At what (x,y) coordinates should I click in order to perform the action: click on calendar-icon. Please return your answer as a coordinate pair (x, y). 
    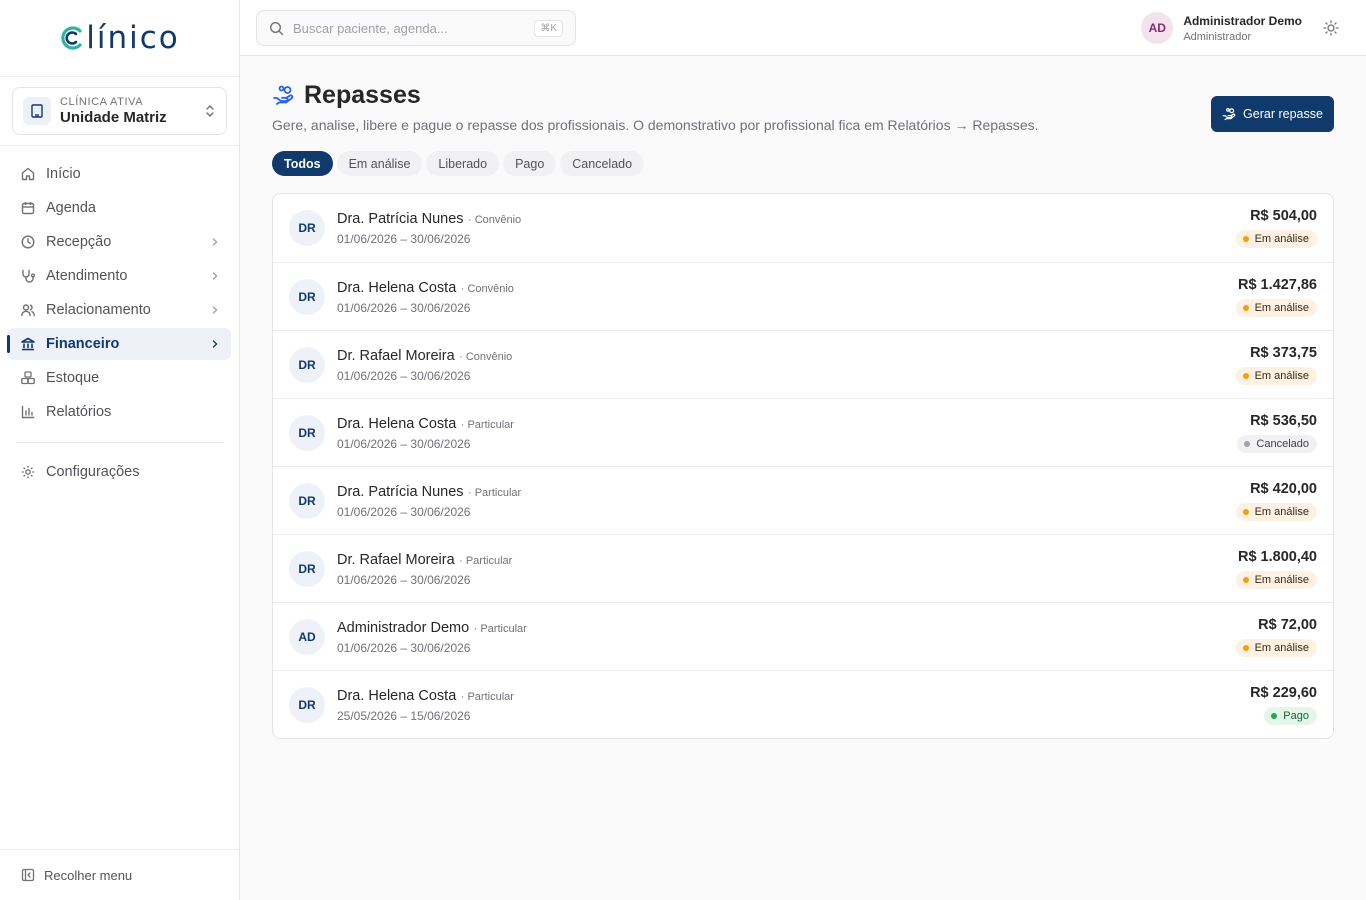
    Looking at the image, I should click on (28, 208).